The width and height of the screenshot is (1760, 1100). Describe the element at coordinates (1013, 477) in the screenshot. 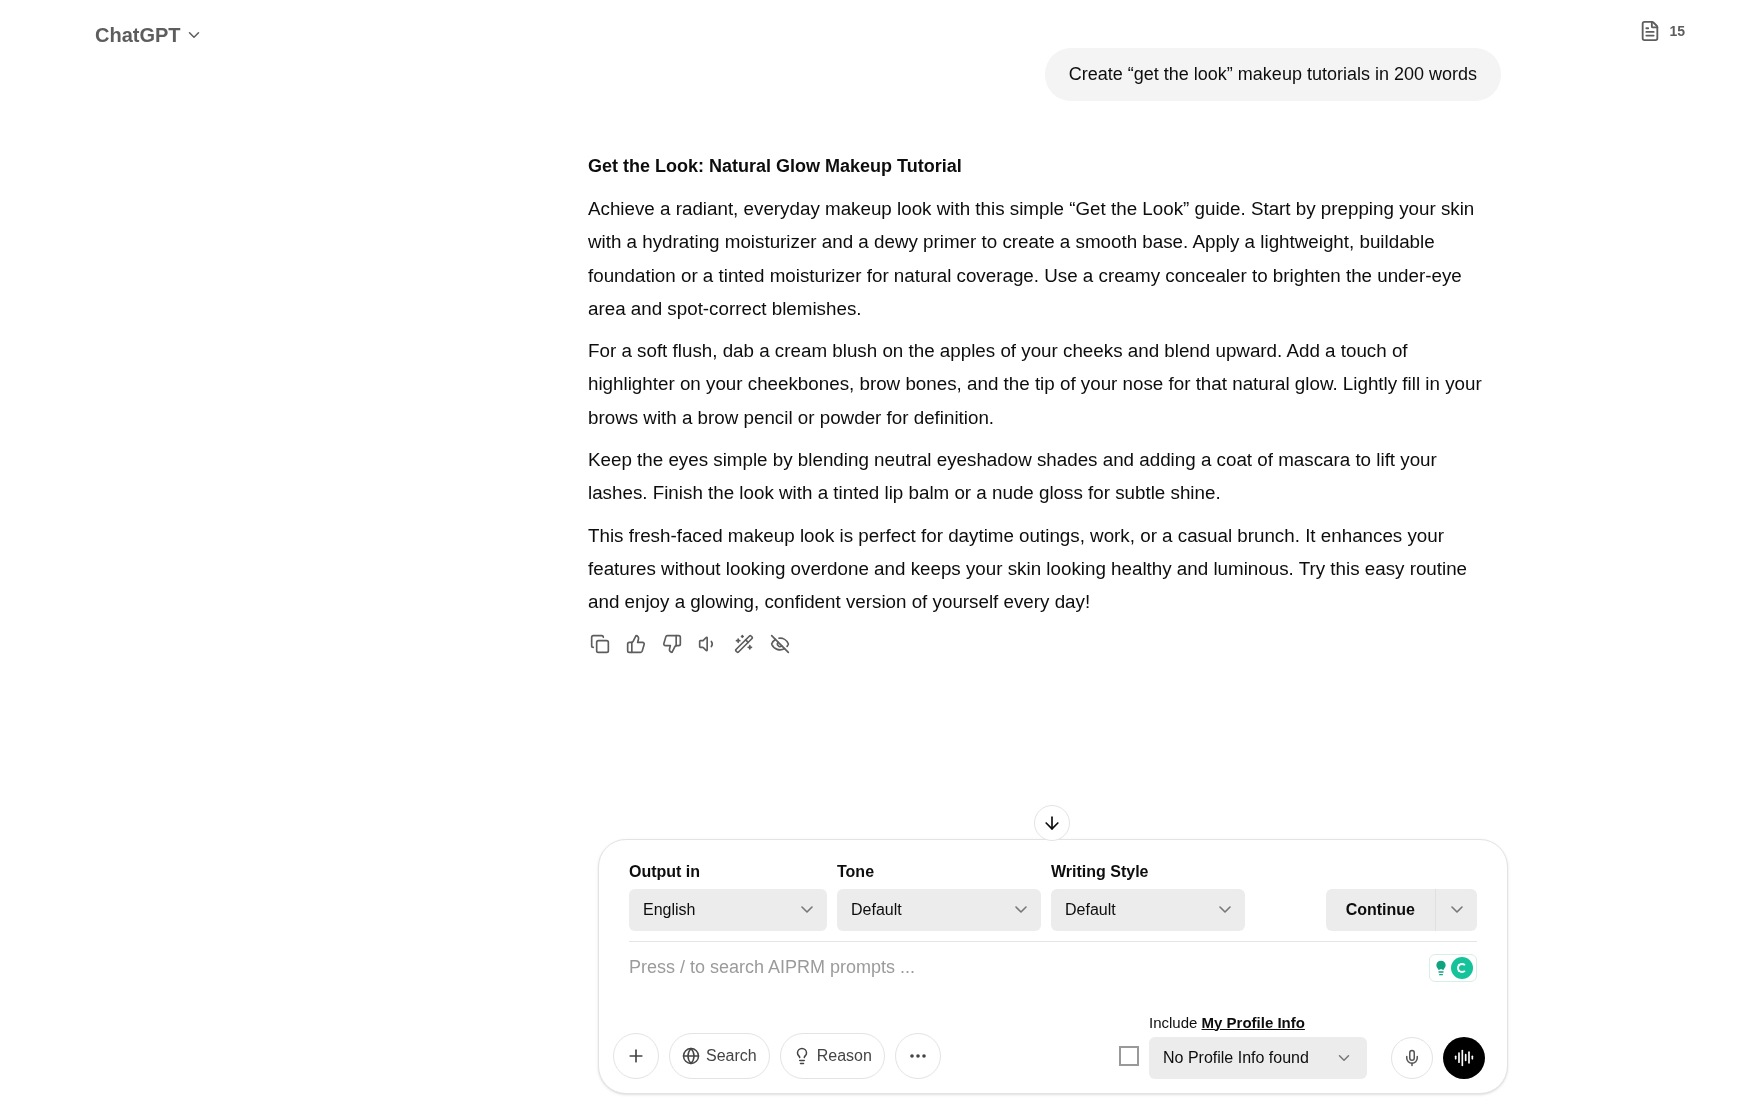

I see `response-paragraph: Keep the eyes simple by blending neutral eyeshadow shades and adding a coat of mascara to lift your lashes. Finish the look with a tinted lip balm or a nude gloss for subtle shine.` at that location.